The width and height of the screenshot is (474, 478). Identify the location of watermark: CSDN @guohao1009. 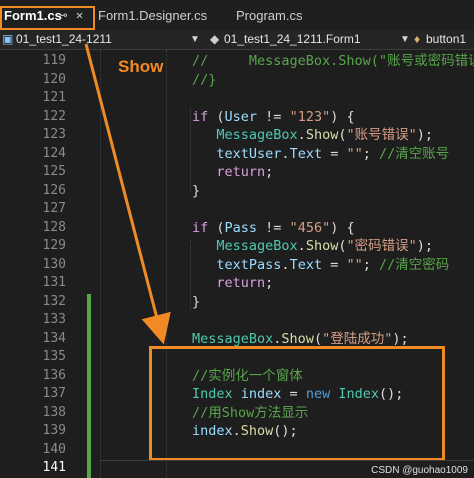
(419, 470).